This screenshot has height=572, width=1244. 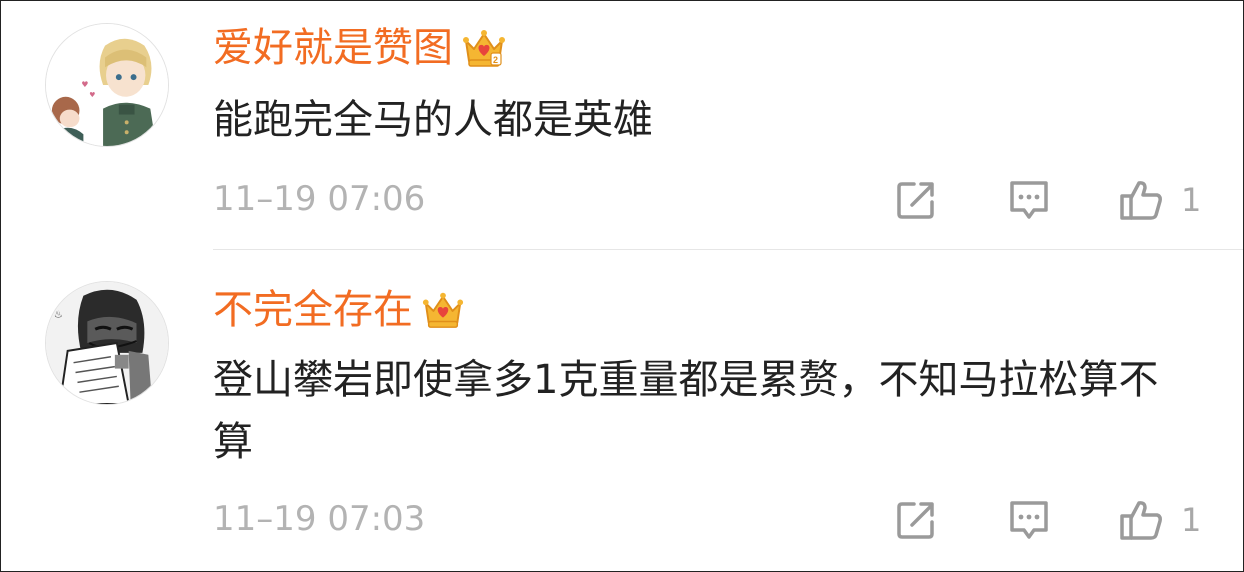 I want to click on comment-text: 能跑完全马的人都是英雄, so click(x=433, y=120).